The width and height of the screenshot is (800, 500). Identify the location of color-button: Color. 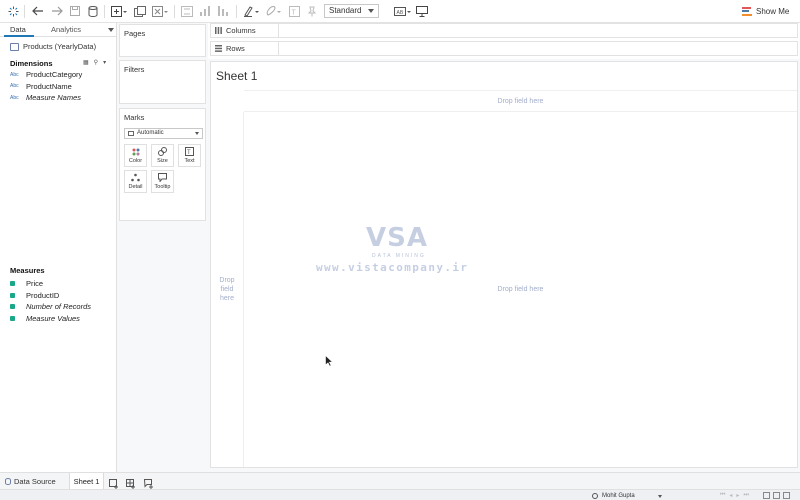
(135, 155).